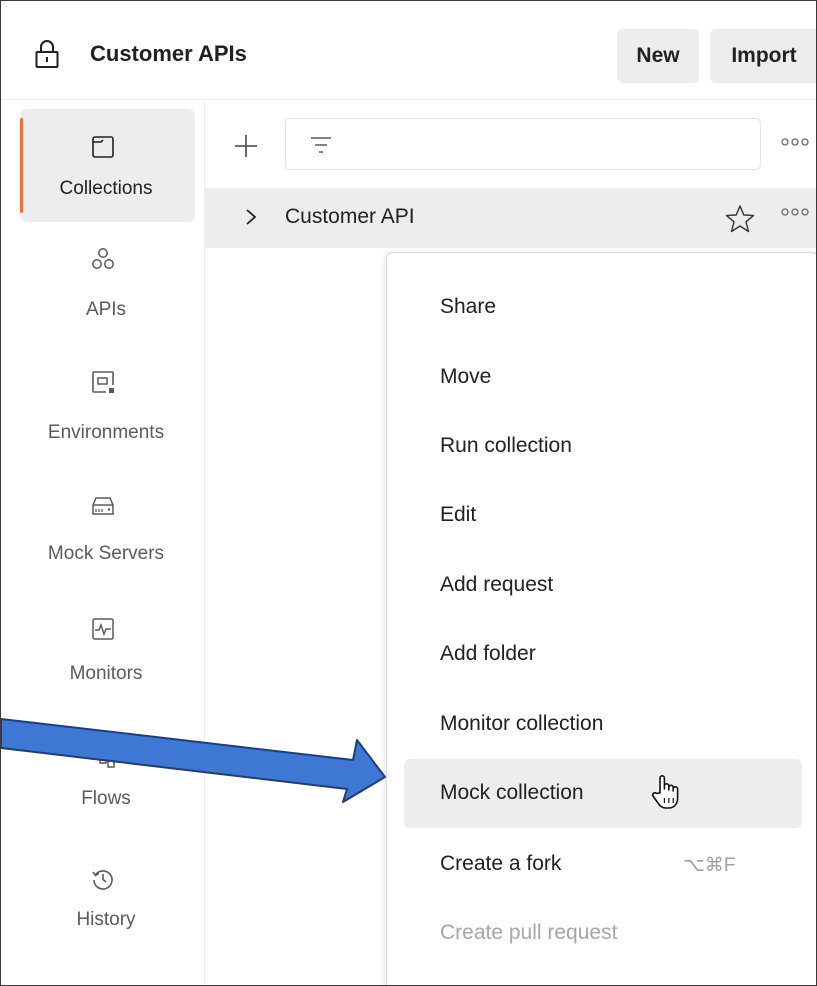  What do you see at coordinates (106, 553) in the screenshot?
I see `sidebar-item-label: Mock Servers` at bounding box center [106, 553].